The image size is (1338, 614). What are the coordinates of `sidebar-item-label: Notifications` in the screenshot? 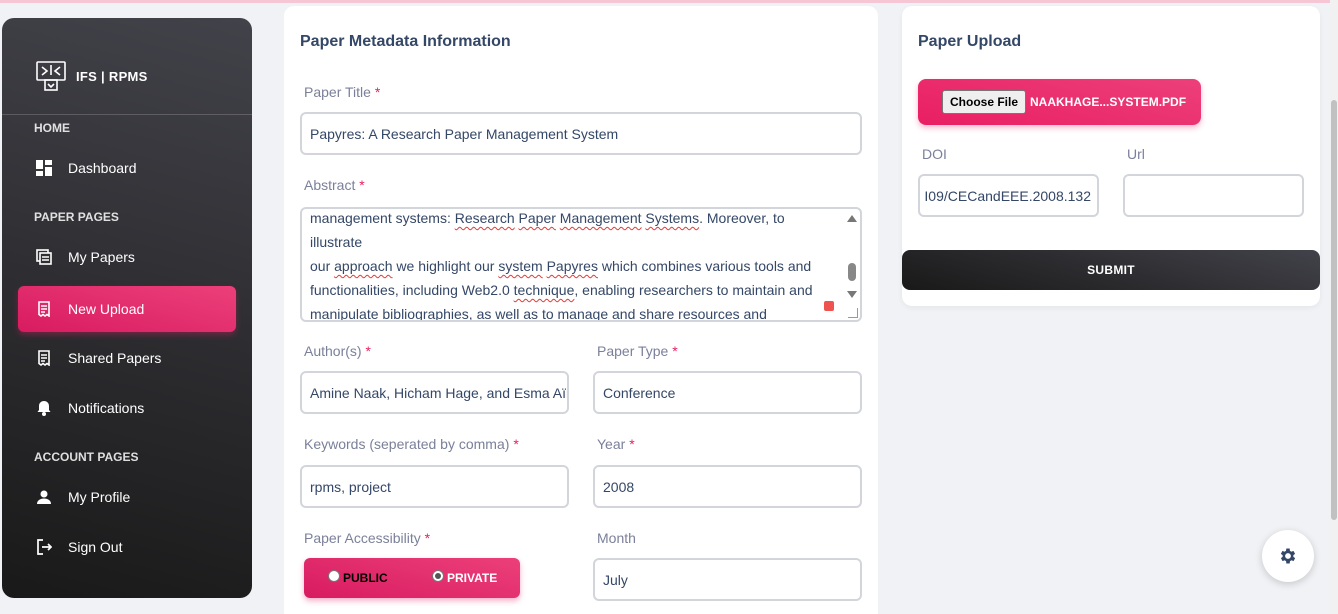 It's located at (106, 408).